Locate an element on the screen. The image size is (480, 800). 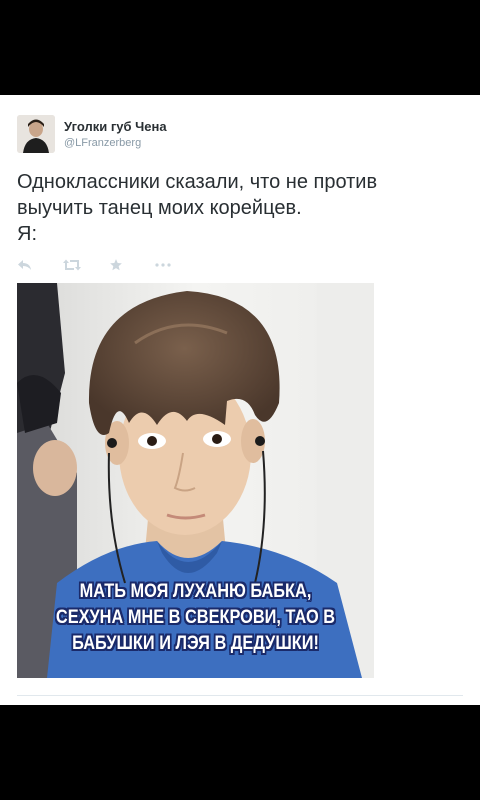
reply-icon is located at coordinates (24, 265).